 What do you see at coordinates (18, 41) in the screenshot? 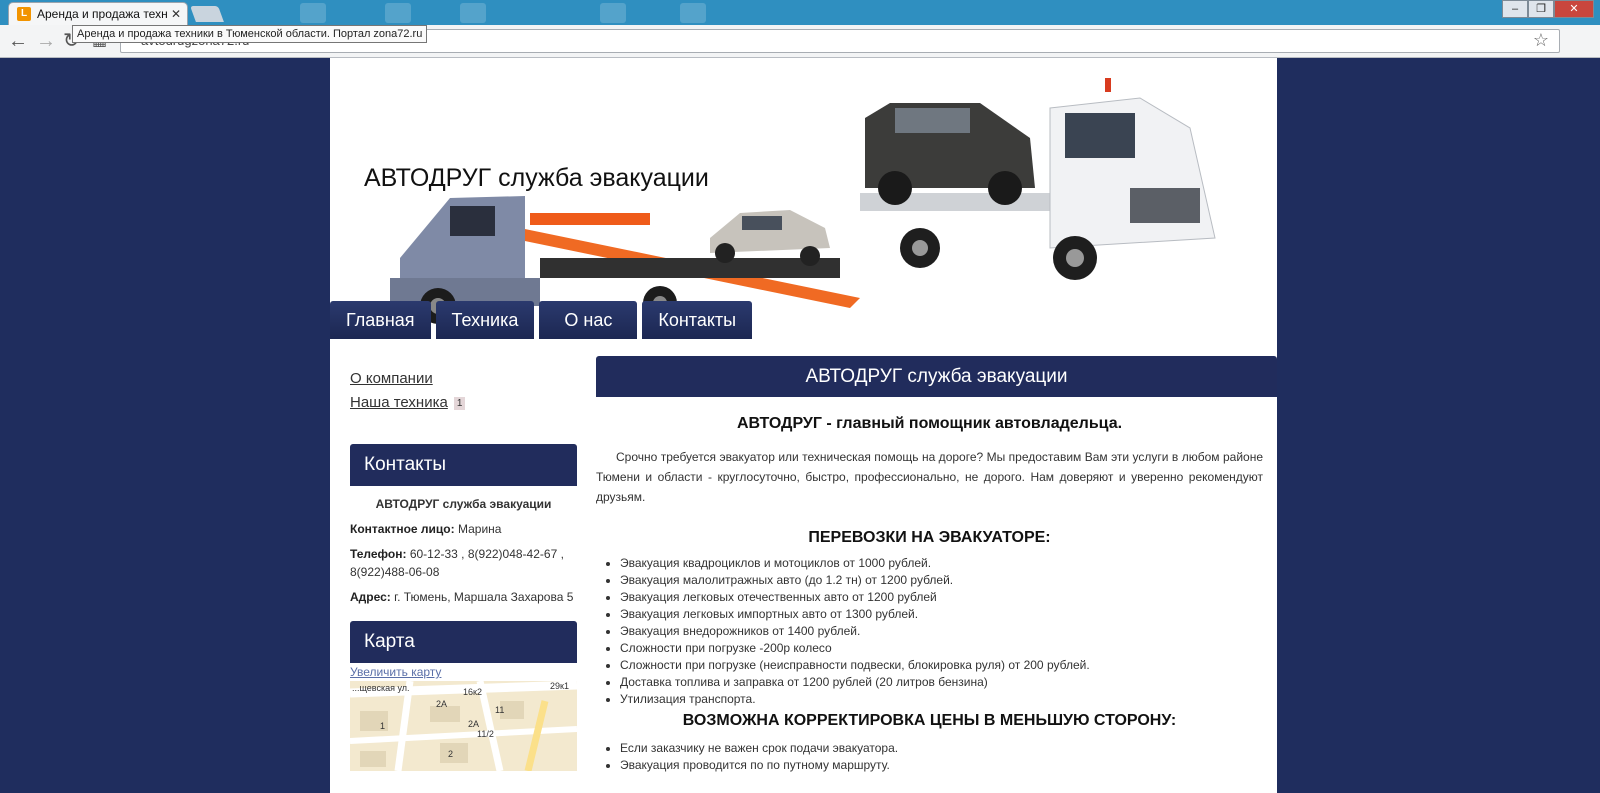
I see `back-icon: ←` at bounding box center [18, 41].